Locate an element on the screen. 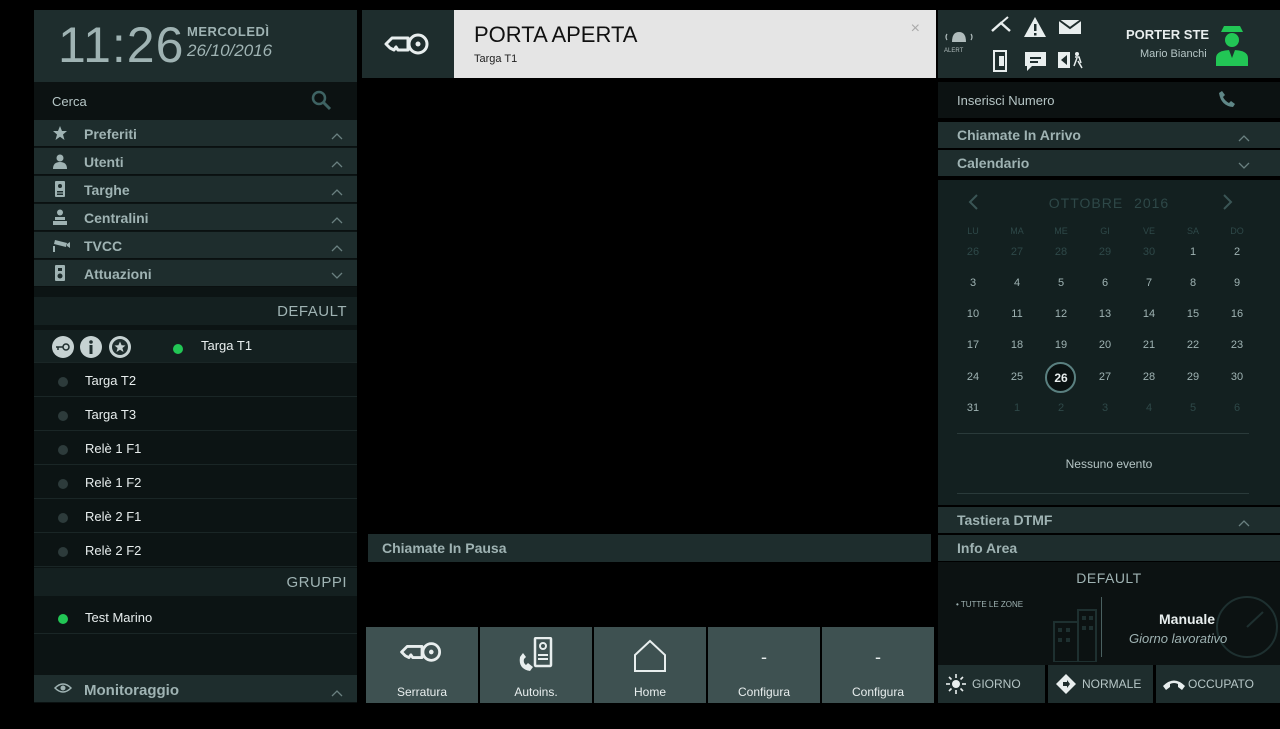 Image resolution: width=1280 pixels, height=729 pixels. calendar-day: 23 is located at coordinates (1237, 345).